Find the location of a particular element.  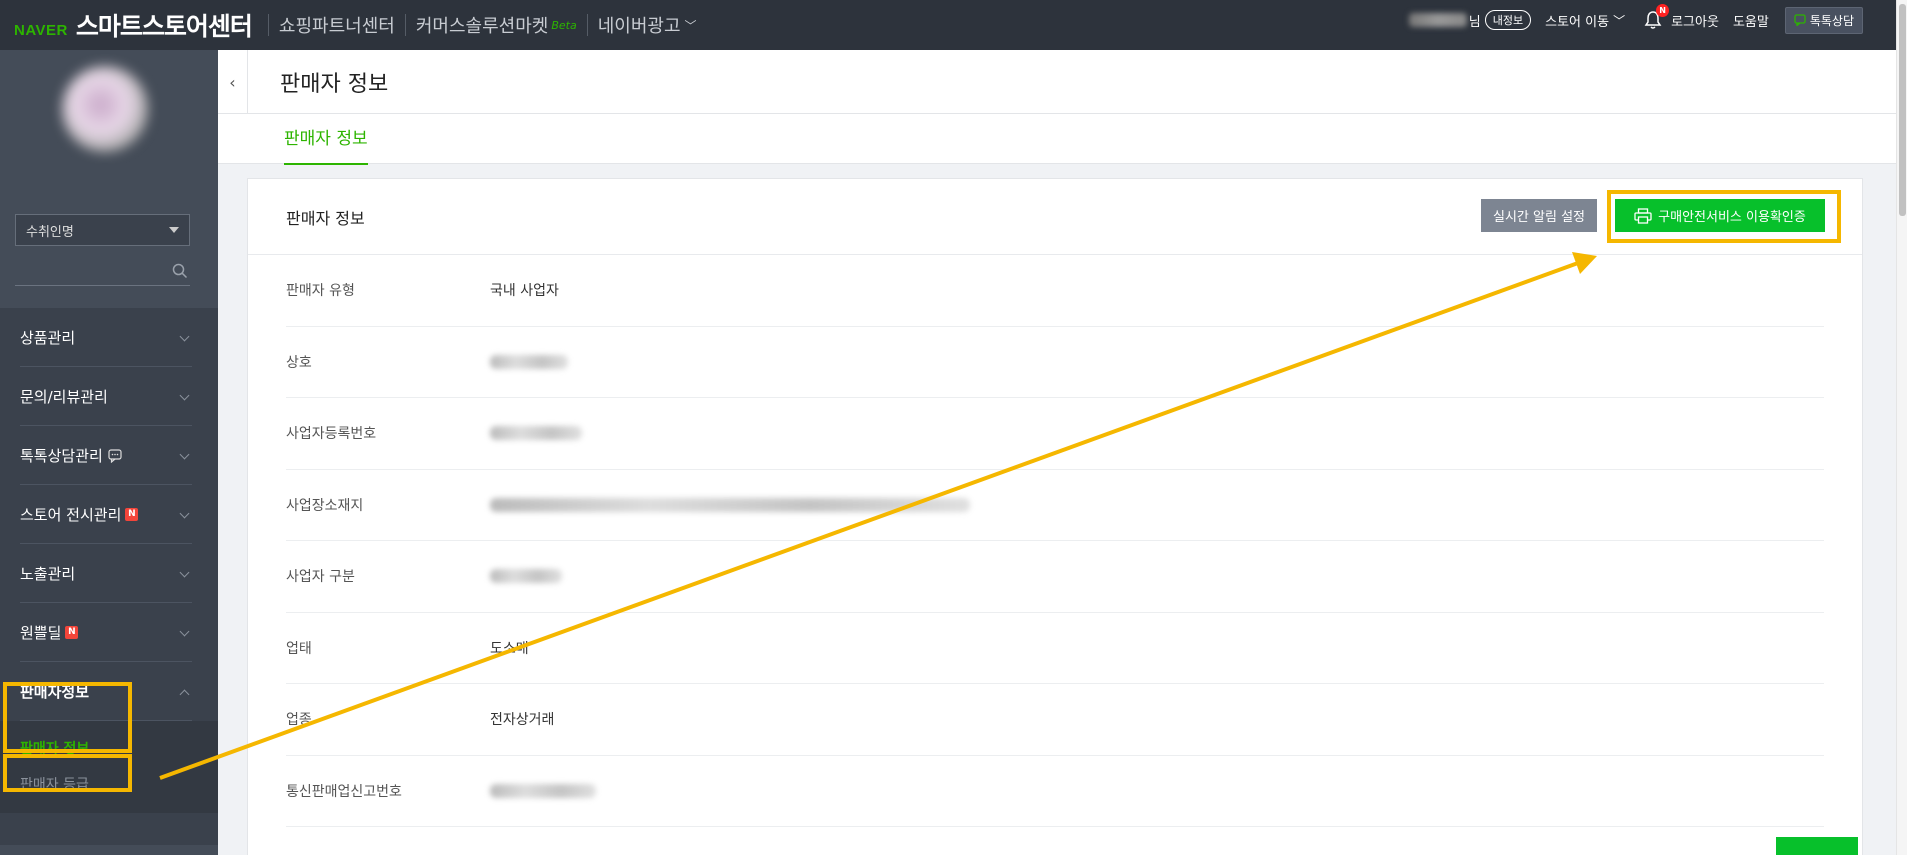

bell-icon: N is located at coordinates (1656, 17).